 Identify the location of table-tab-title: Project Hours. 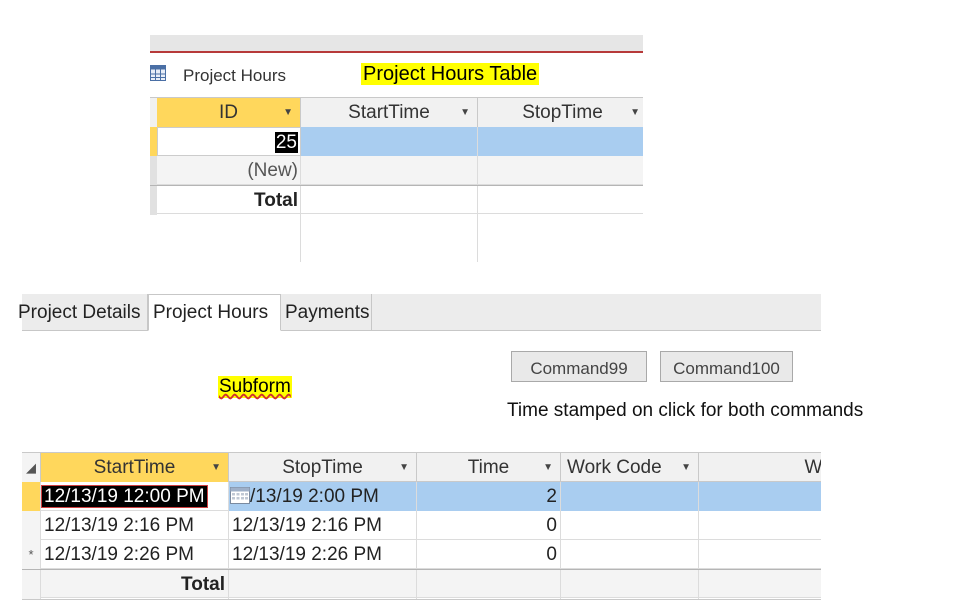
(234, 76).